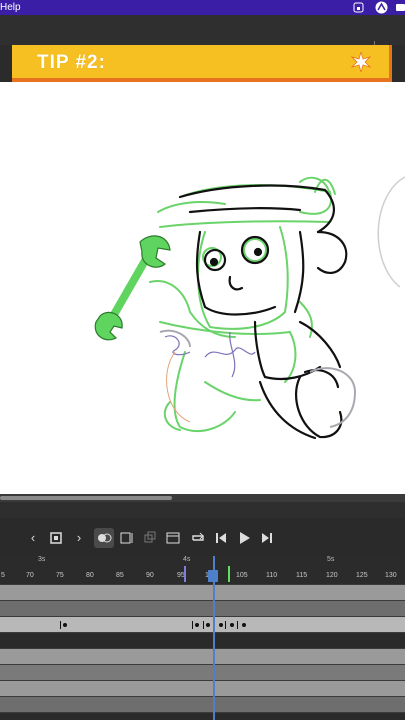 This screenshot has height=720, width=405. I want to click on timeline-toolbar: ‹ ›, so click(202, 537).